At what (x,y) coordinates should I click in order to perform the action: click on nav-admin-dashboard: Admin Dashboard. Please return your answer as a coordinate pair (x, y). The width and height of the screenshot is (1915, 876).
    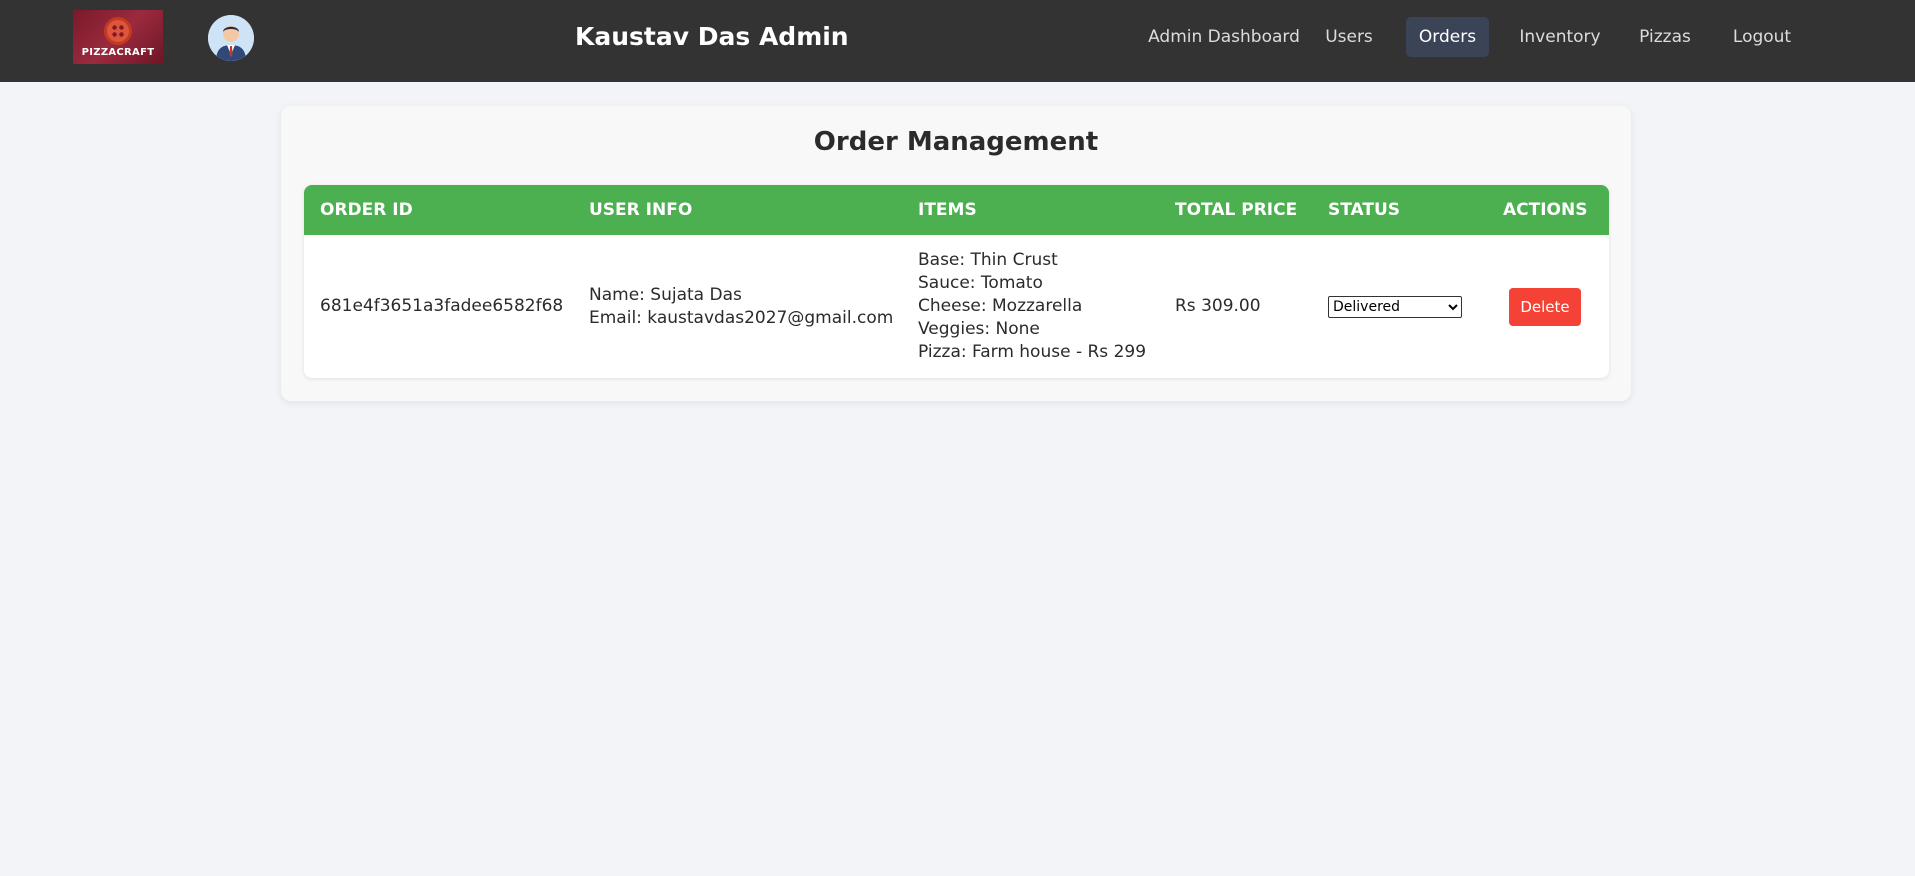
    Looking at the image, I should click on (1224, 37).